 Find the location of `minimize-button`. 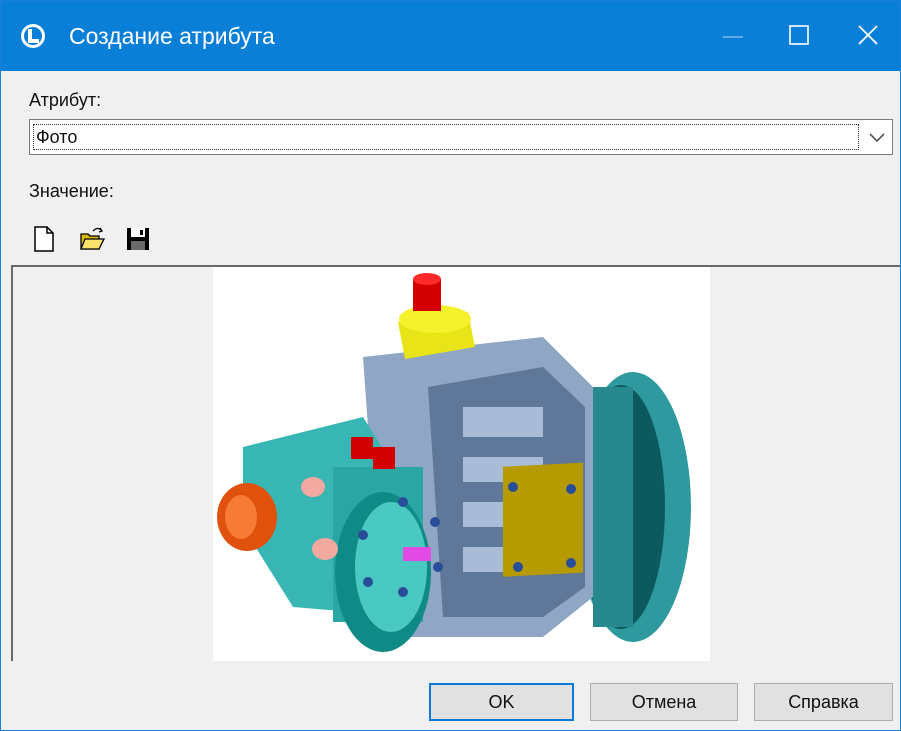

minimize-button is located at coordinates (733, 36).